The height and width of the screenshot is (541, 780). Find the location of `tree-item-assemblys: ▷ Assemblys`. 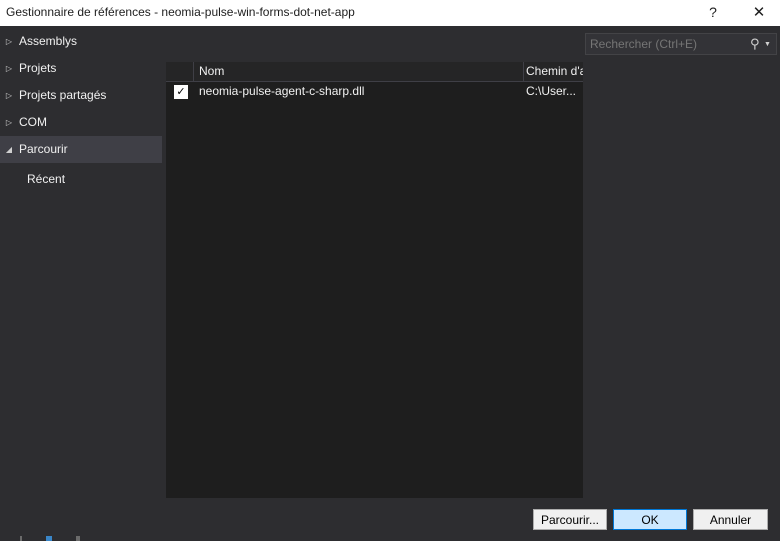

tree-item-assemblys: ▷ Assemblys is located at coordinates (81, 41).